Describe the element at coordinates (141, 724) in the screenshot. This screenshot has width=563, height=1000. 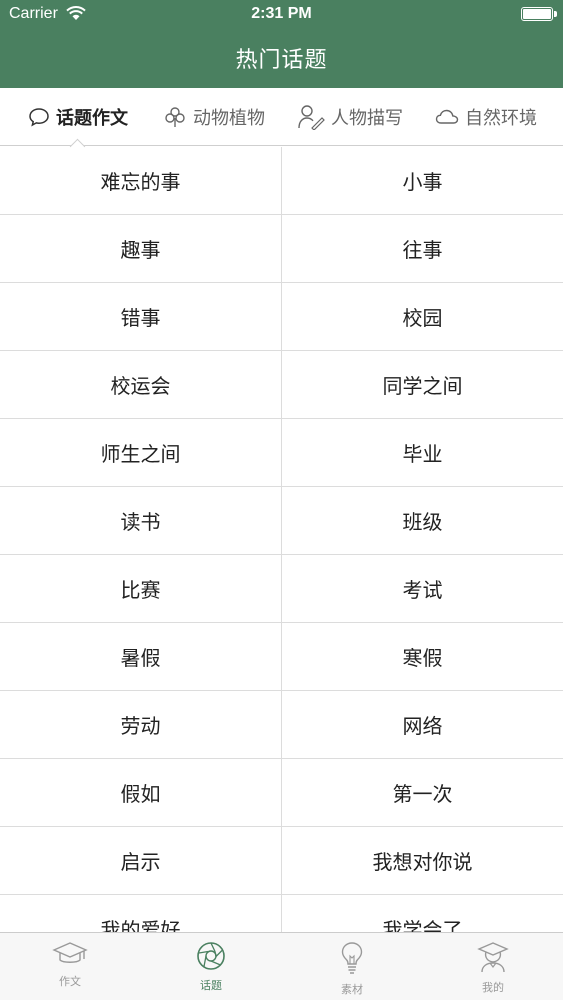
I see `topic-item: 劳动` at that location.